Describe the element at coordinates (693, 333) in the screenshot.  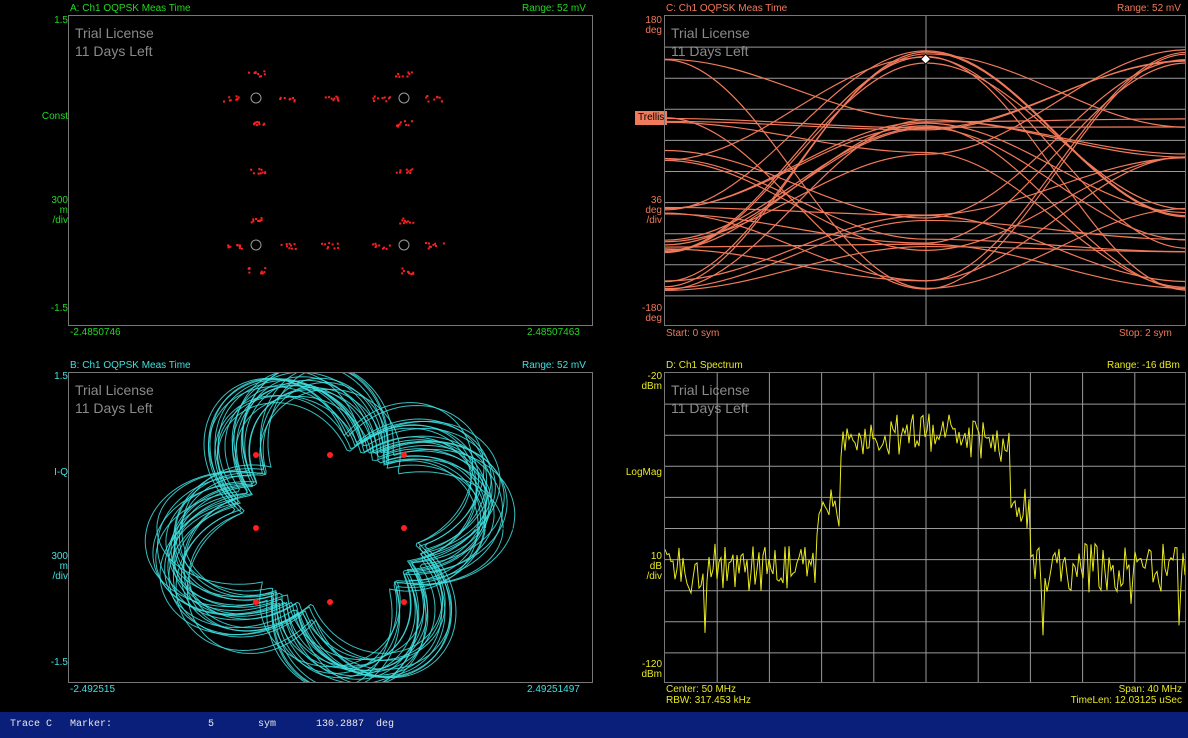
I see `pane-c-x-left: Start: 0 sym` at that location.